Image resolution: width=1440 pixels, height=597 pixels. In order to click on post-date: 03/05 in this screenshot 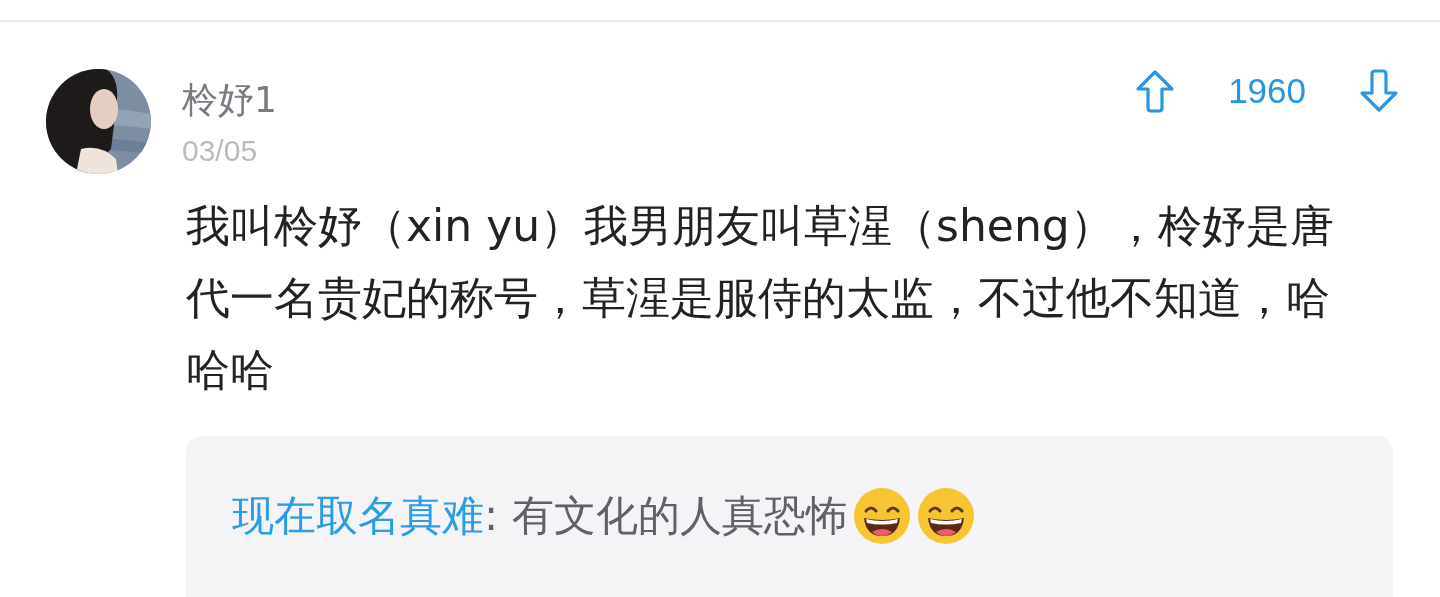, I will do `click(220, 151)`.